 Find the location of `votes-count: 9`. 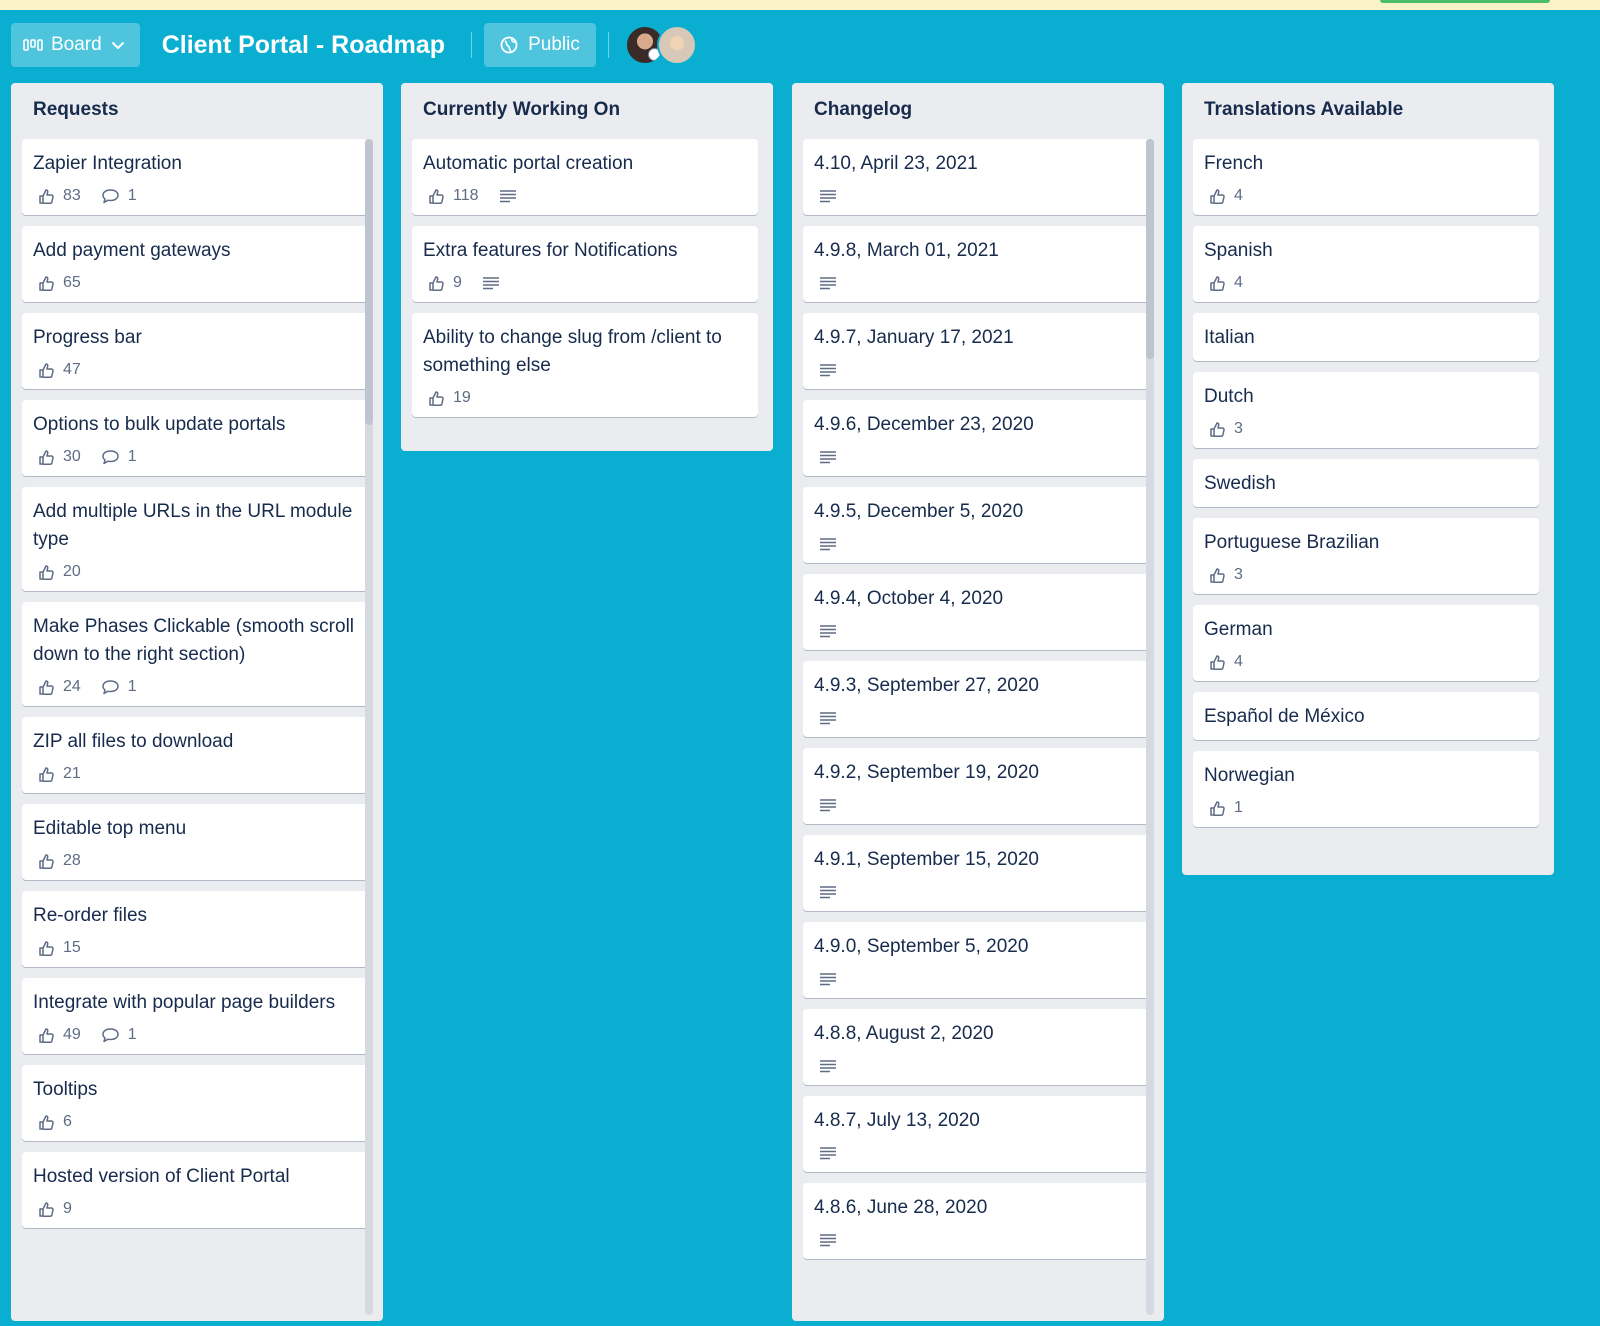

votes-count: 9 is located at coordinates (457, 282).